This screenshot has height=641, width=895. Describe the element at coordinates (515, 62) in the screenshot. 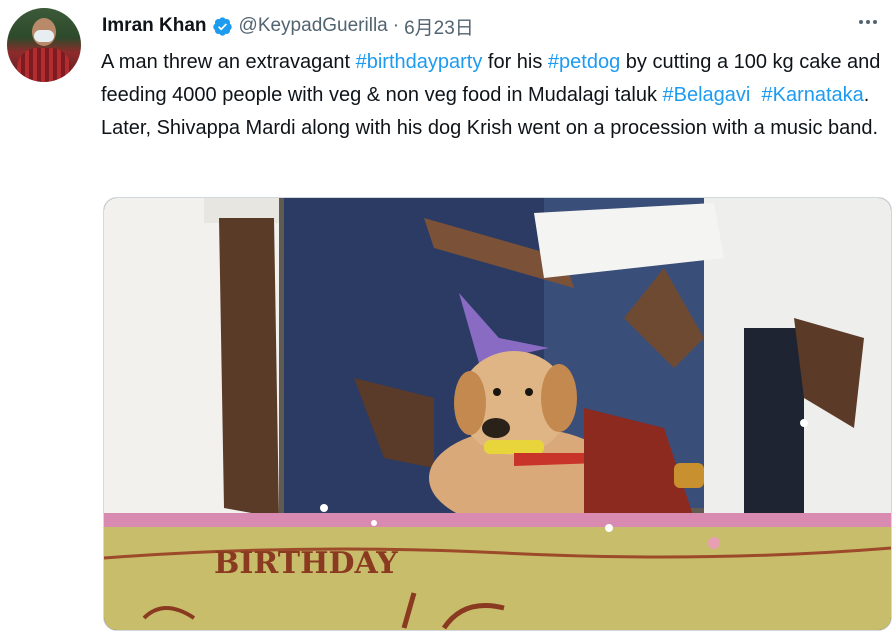

I see `tweet-text-segment: for his` at that location.